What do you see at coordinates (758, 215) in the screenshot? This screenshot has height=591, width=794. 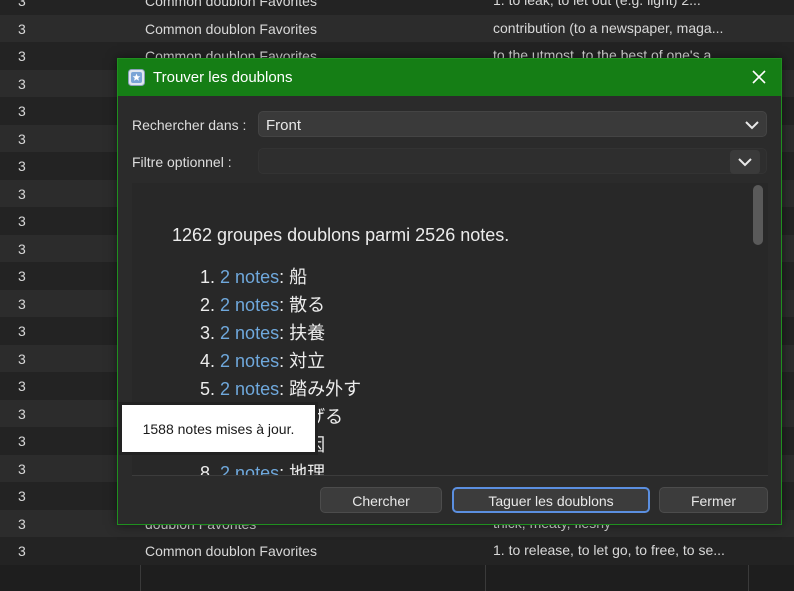 I see `scrollbar-thumb` at bounding box center [758, 215].